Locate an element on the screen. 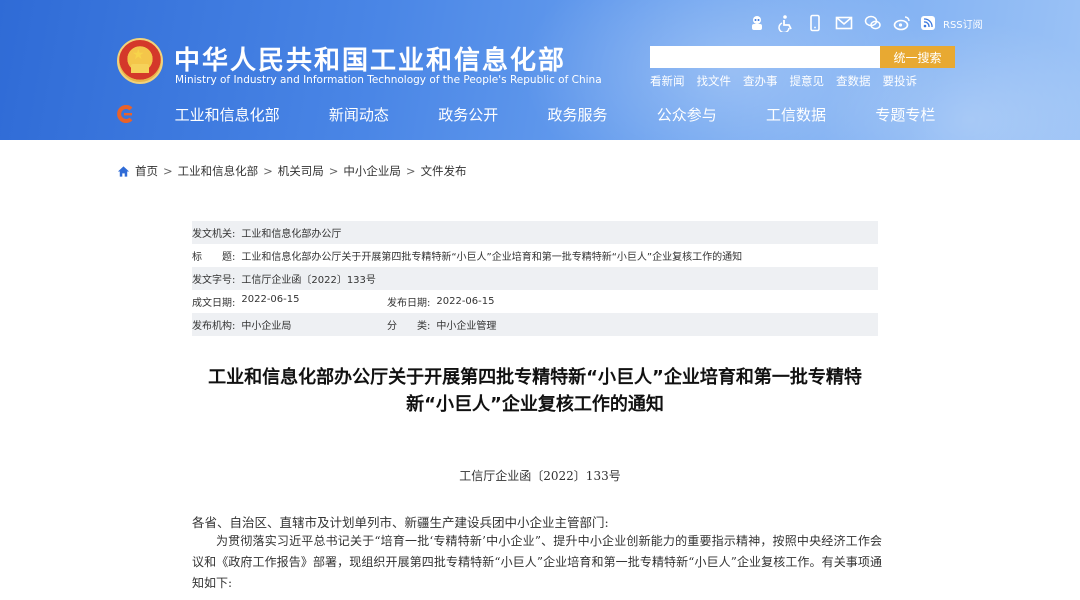 This screenshot has height=600, width=1080. rss-label: RSS订阅 is located at coordinates (963, 23).